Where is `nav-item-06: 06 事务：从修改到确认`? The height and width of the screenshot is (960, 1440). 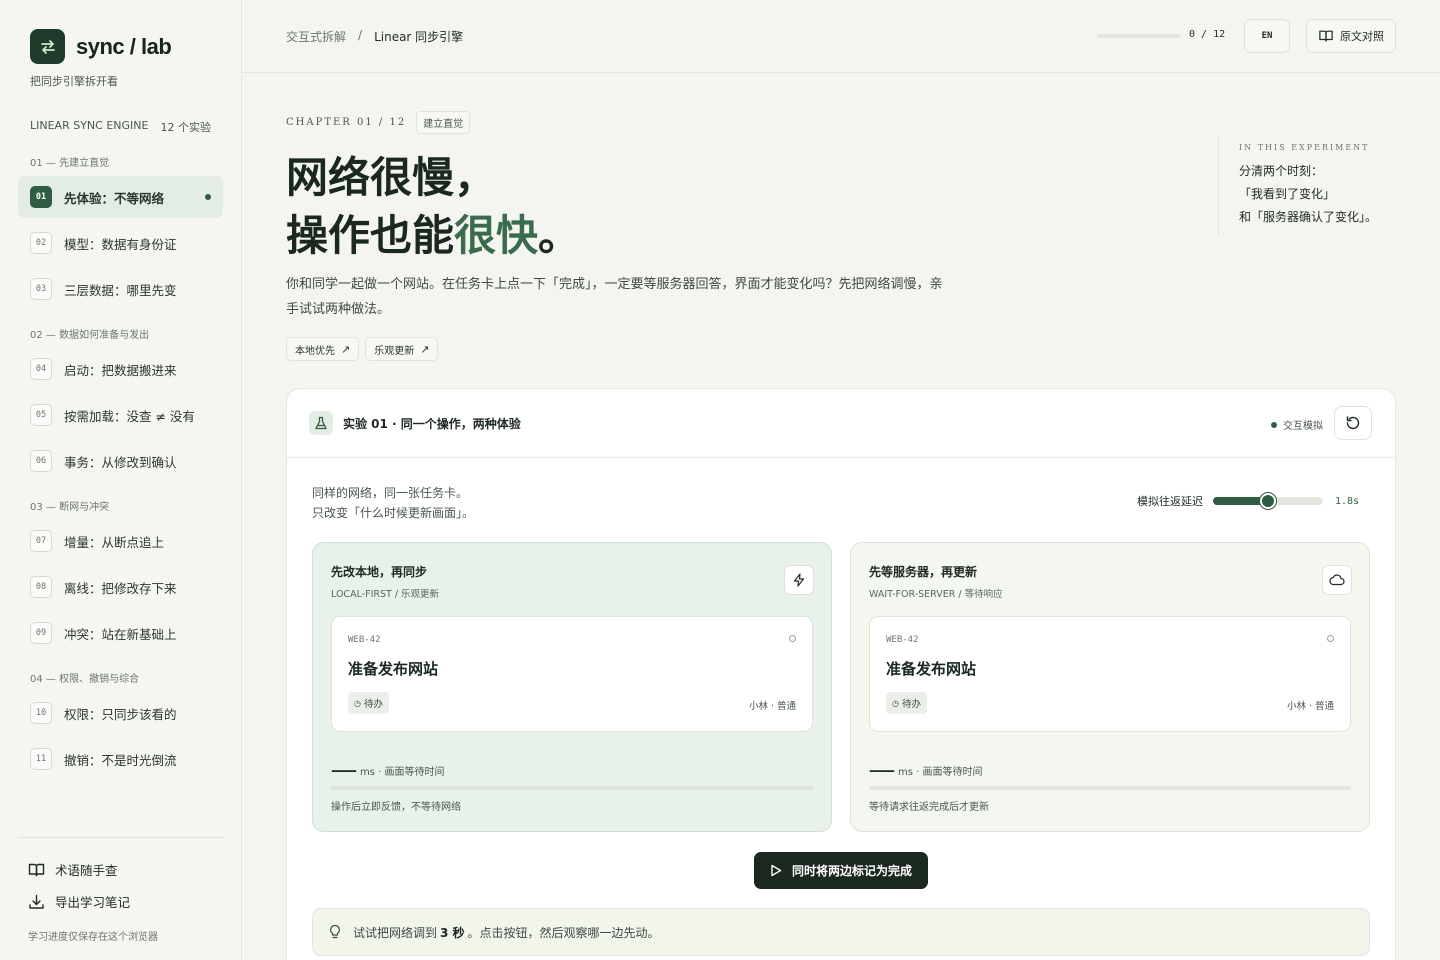 nav-item-06: 06 事务：从修改到确认 is located at coordinates (120, 461).